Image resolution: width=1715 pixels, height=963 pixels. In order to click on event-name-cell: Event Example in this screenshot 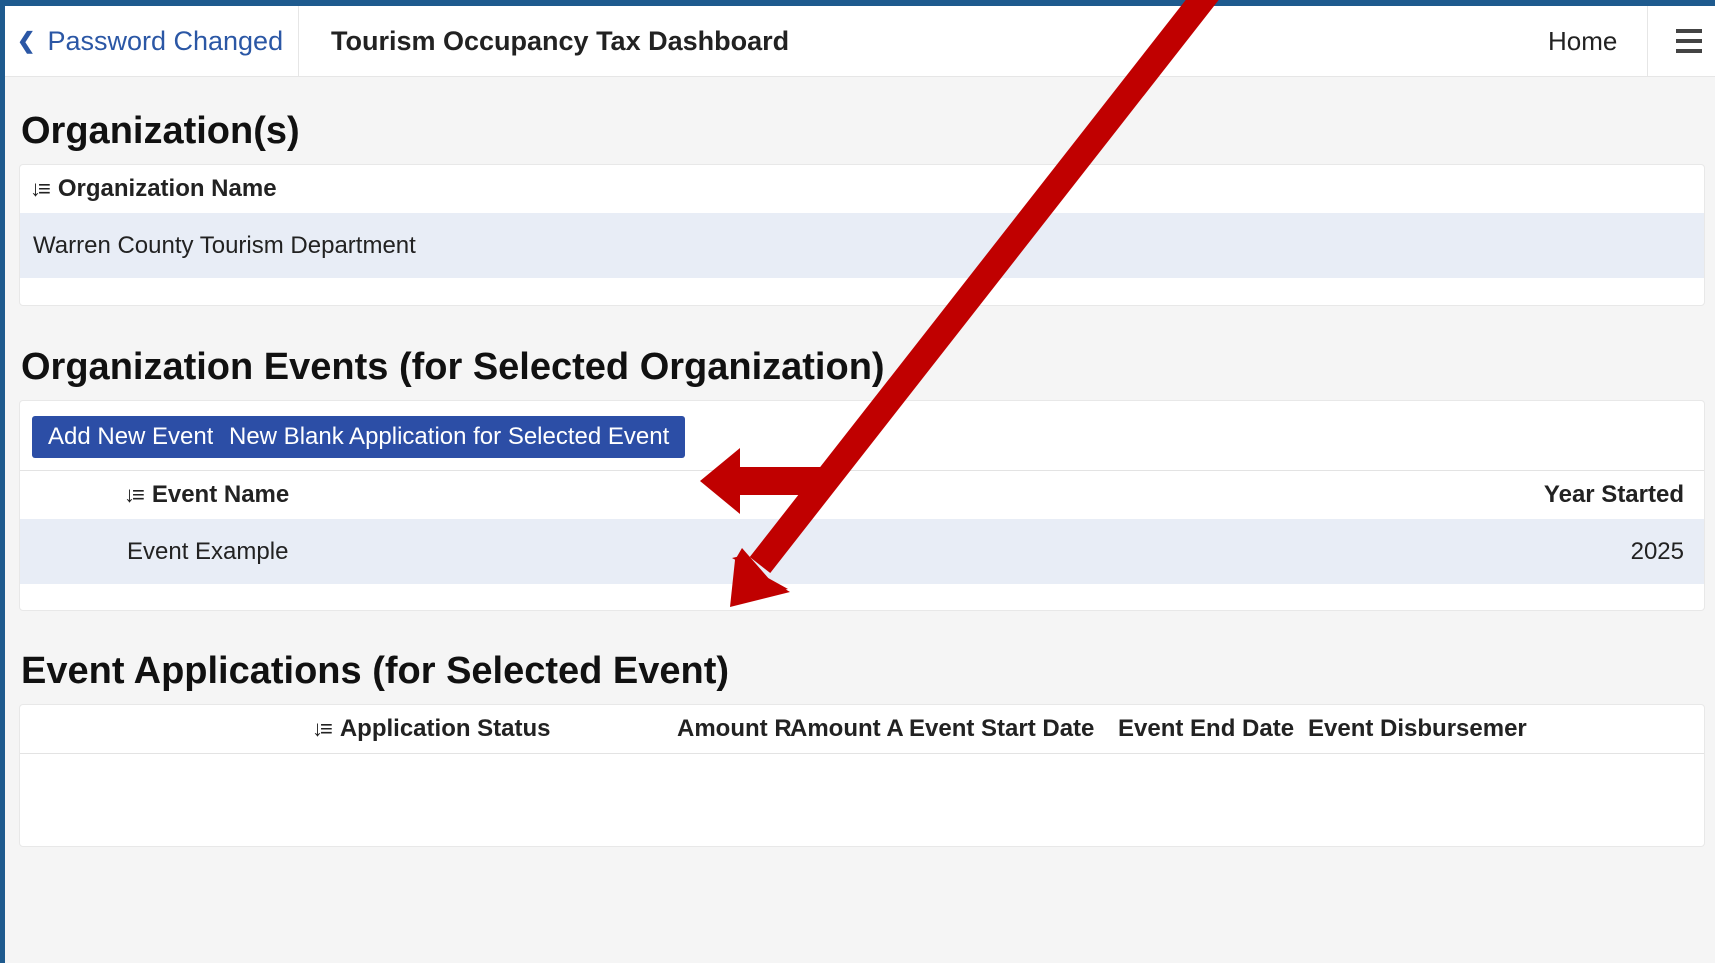, I will do `click(208, 551)`.